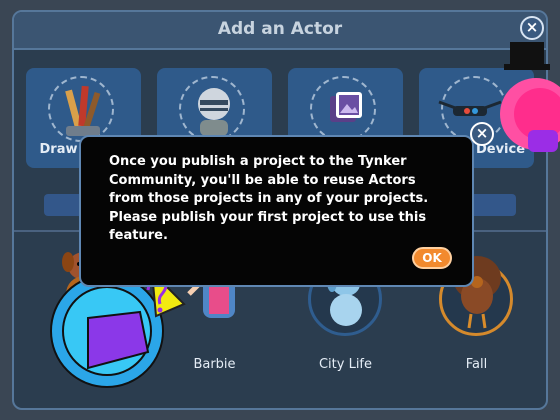 The width and height of the screenshot is (560, 420). What do you see at coordinates (346, 107) in the screenshot?
I see `photo-icon` at bounding box center [346, 107].